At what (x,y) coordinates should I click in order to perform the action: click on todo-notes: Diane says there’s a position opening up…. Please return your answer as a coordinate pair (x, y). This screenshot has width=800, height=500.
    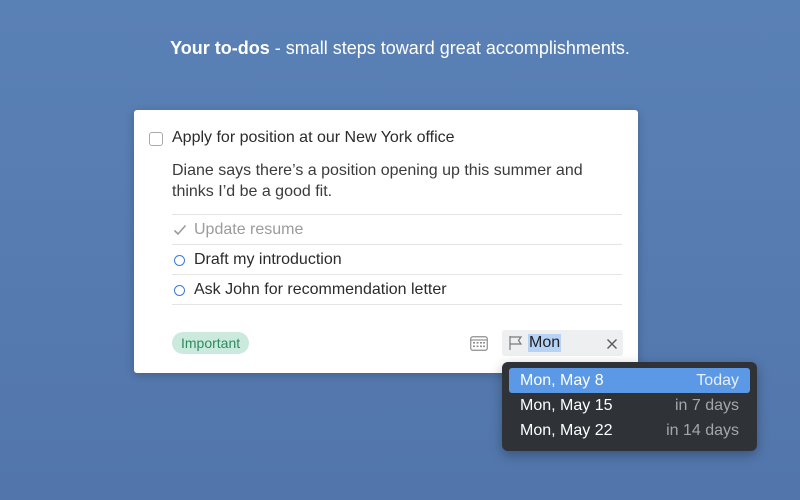
    Looking at the image, I should click on (397, 181).